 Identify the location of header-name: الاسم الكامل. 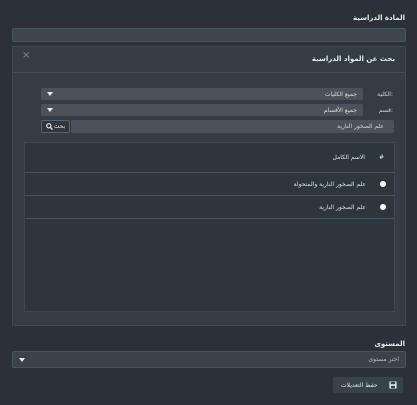
(348, 157).